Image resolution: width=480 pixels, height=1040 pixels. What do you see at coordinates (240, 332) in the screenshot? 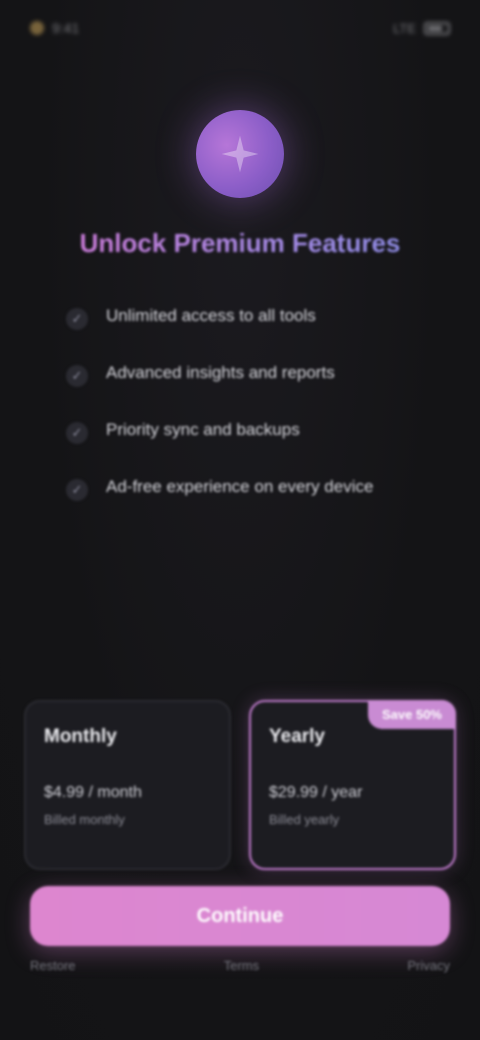
I see `feature-item: ✓ Unlimited access to all tools` at bounding box center [240, 332].